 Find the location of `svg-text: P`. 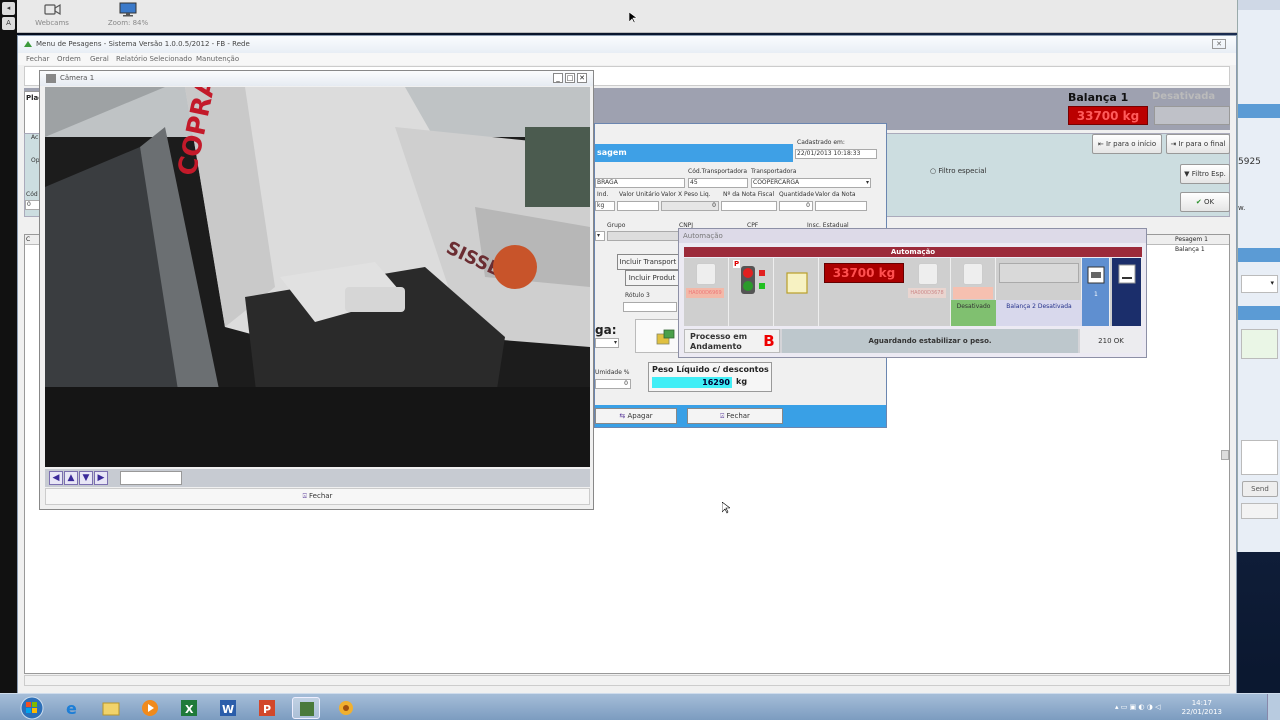

svg-text: P is located at coordinates (267, 709).